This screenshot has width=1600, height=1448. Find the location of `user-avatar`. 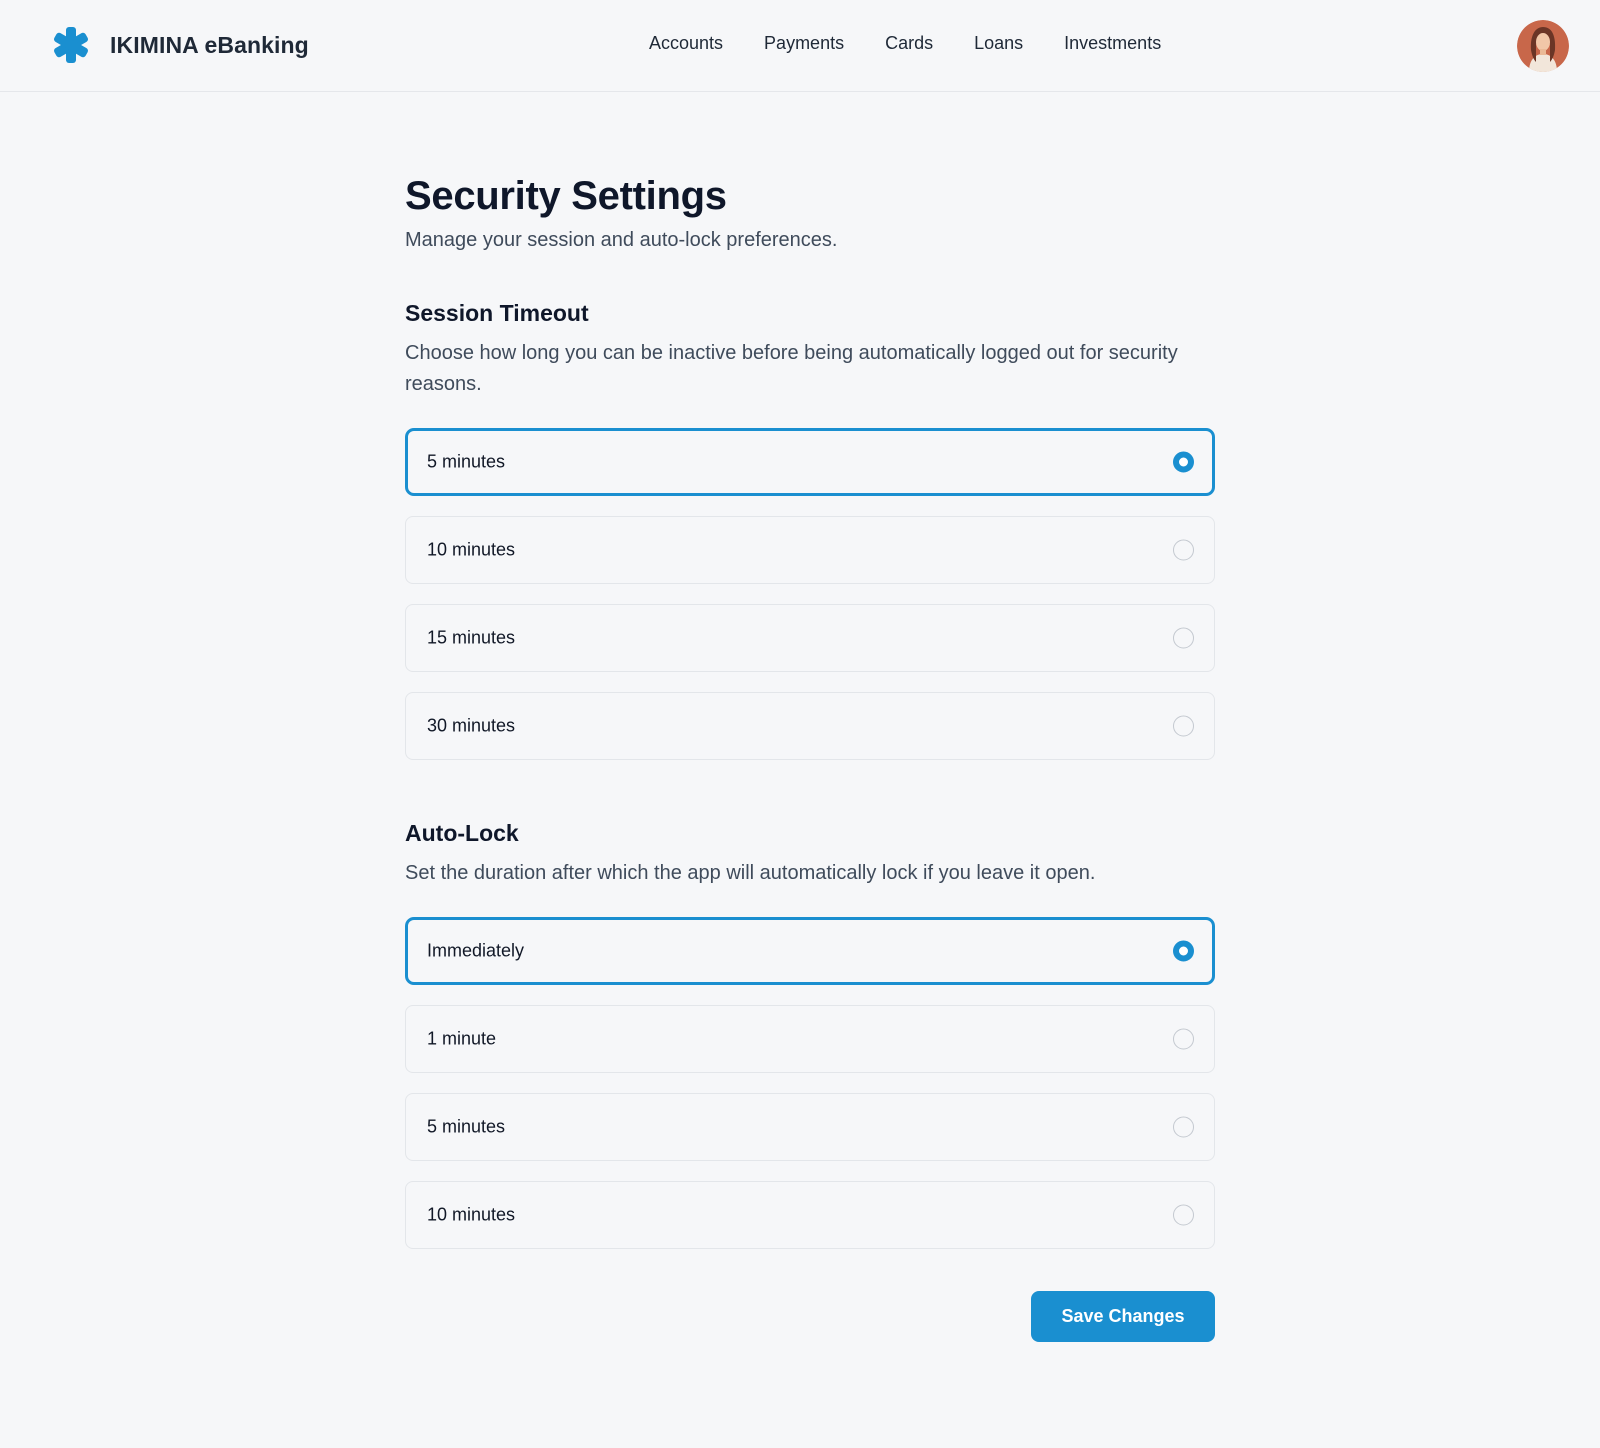

user-avatar is located at coordinates (1543, 46).